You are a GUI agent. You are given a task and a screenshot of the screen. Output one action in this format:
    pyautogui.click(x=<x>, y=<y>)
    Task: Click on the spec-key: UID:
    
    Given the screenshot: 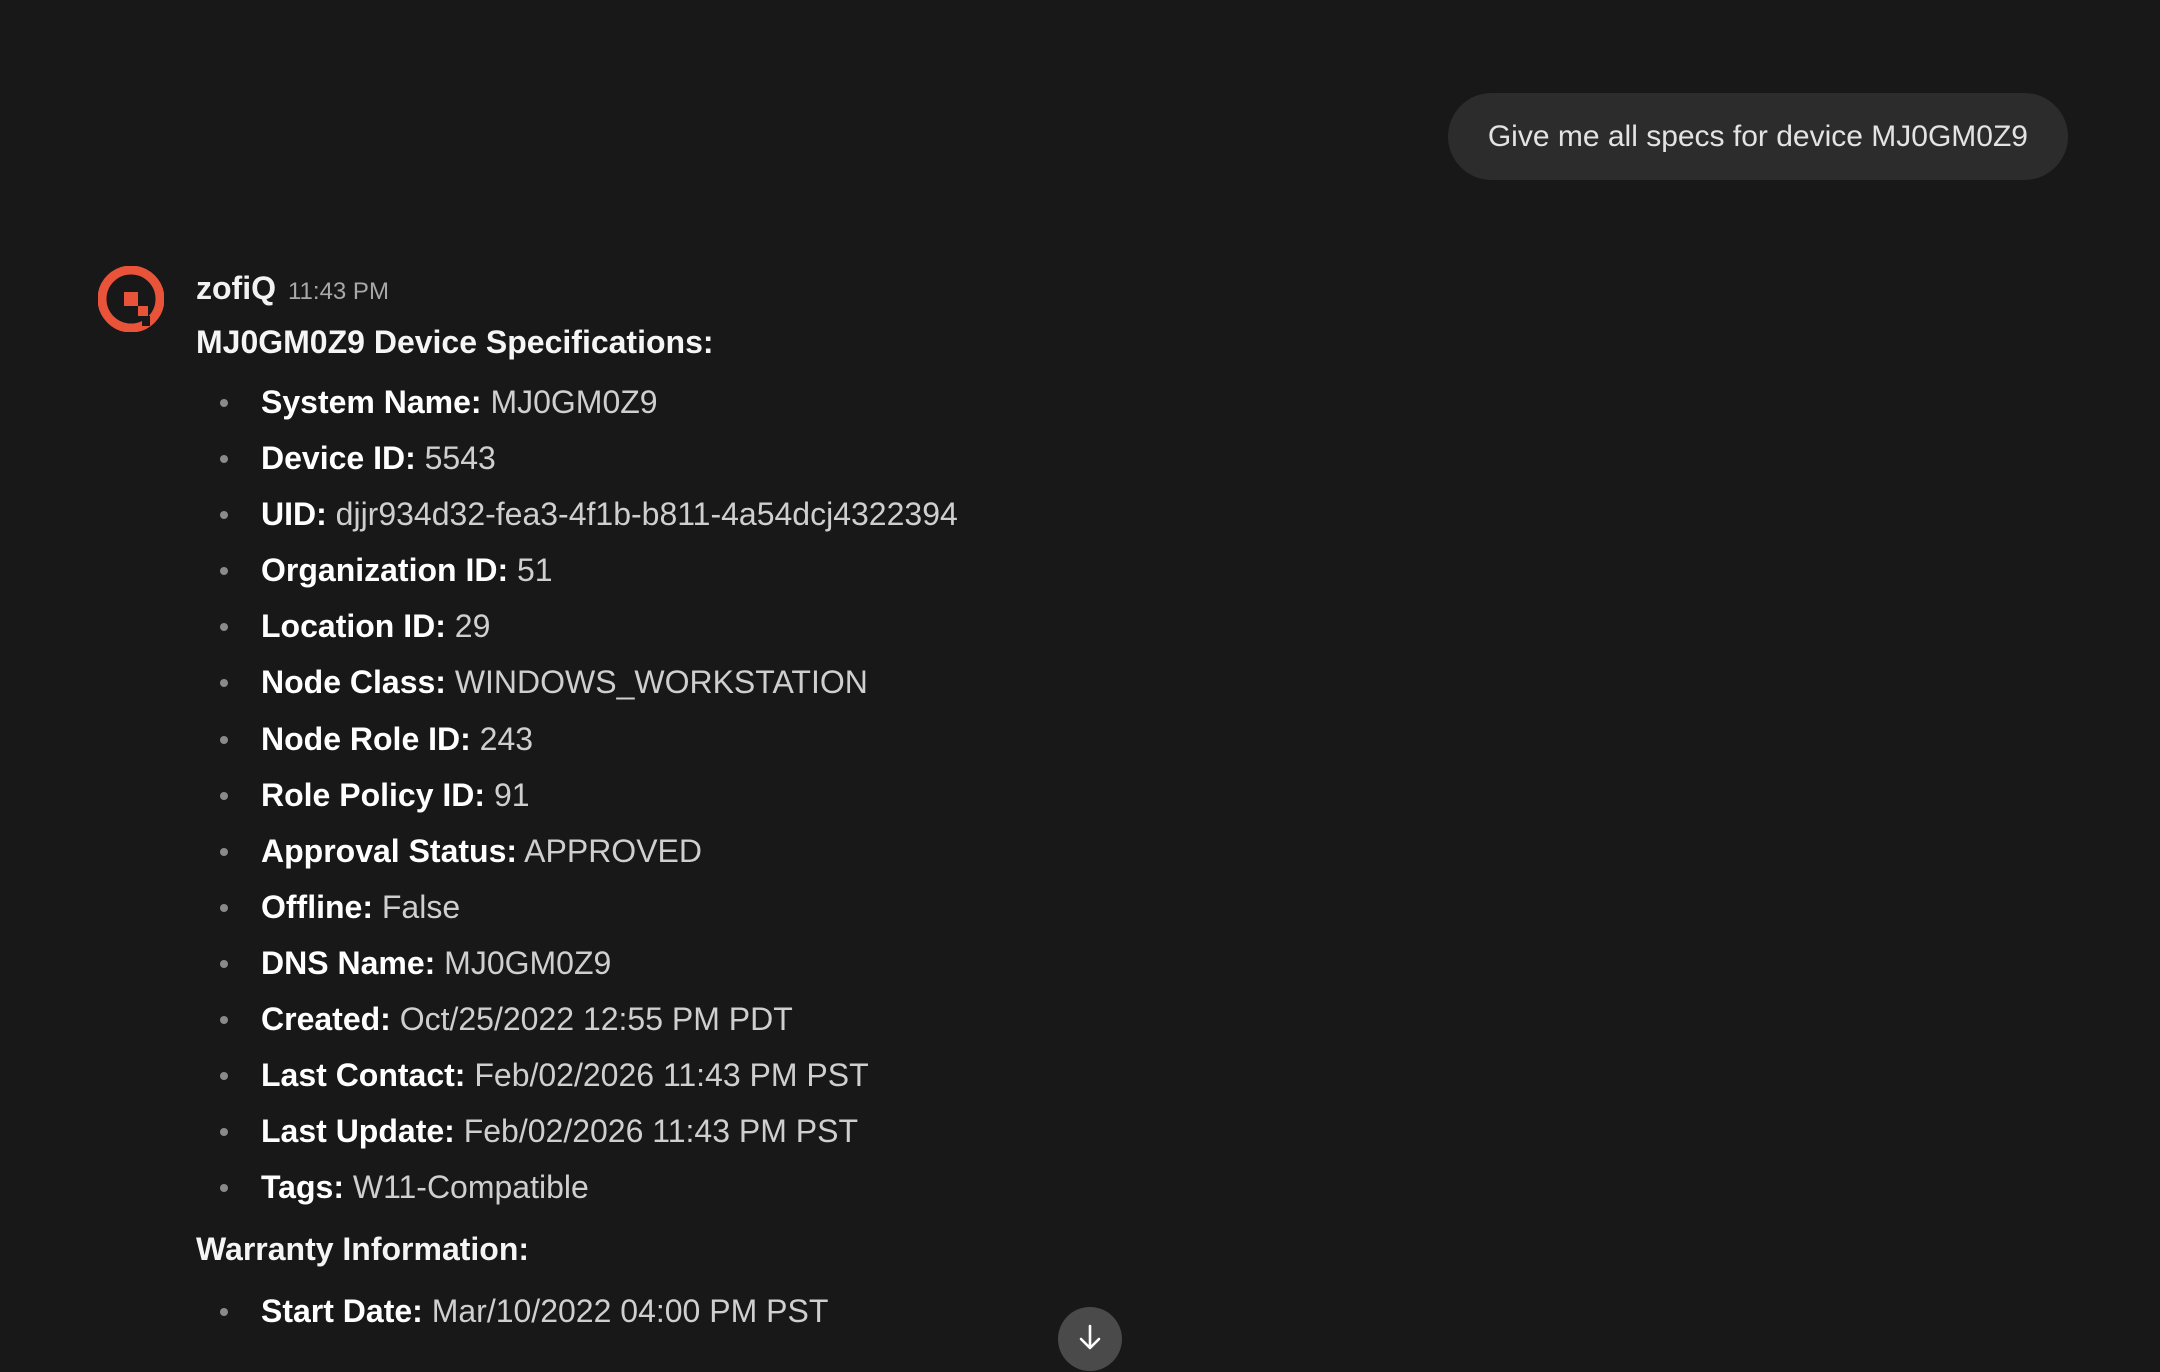 What is the action you would take?
    pyautogui.click(x=294, y=514)
    